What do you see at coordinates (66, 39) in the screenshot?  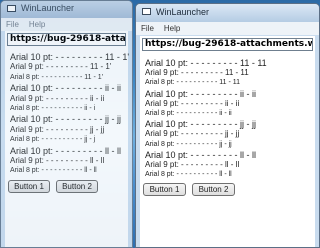 I see `url-field: https://bug-29618-attachments` at bounding box center [66, 39].